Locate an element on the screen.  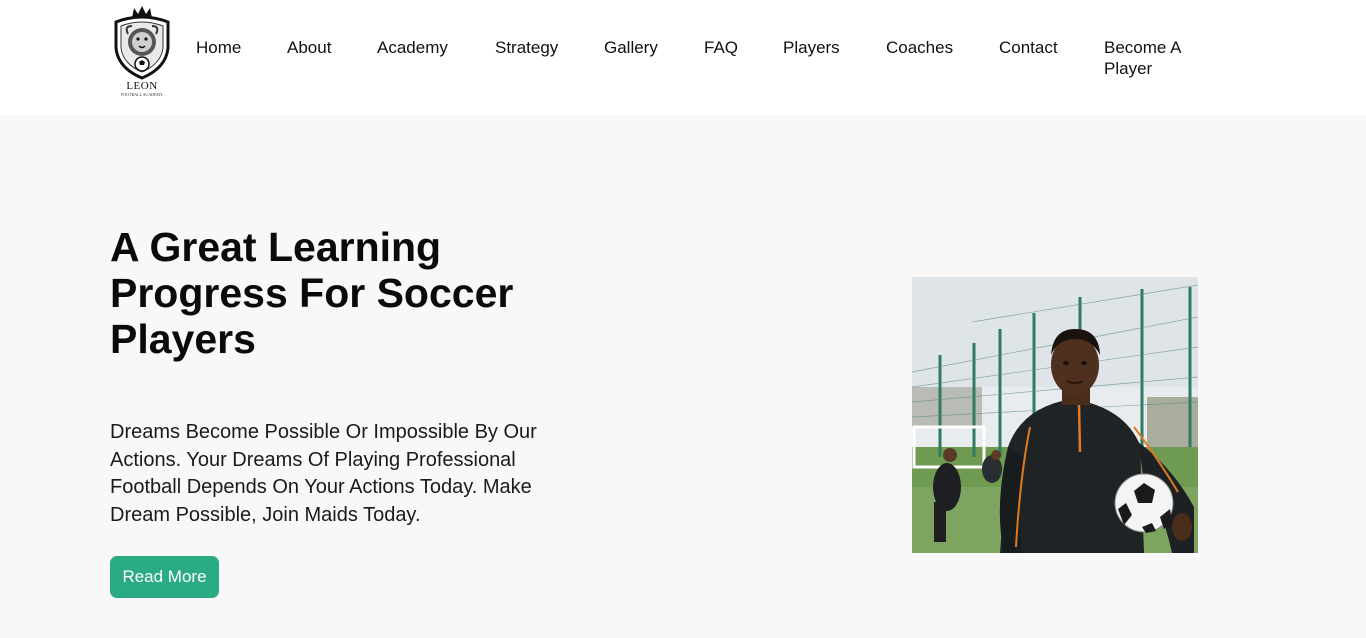
lion-shield-crest-icon is located at coordinates (142, 43).